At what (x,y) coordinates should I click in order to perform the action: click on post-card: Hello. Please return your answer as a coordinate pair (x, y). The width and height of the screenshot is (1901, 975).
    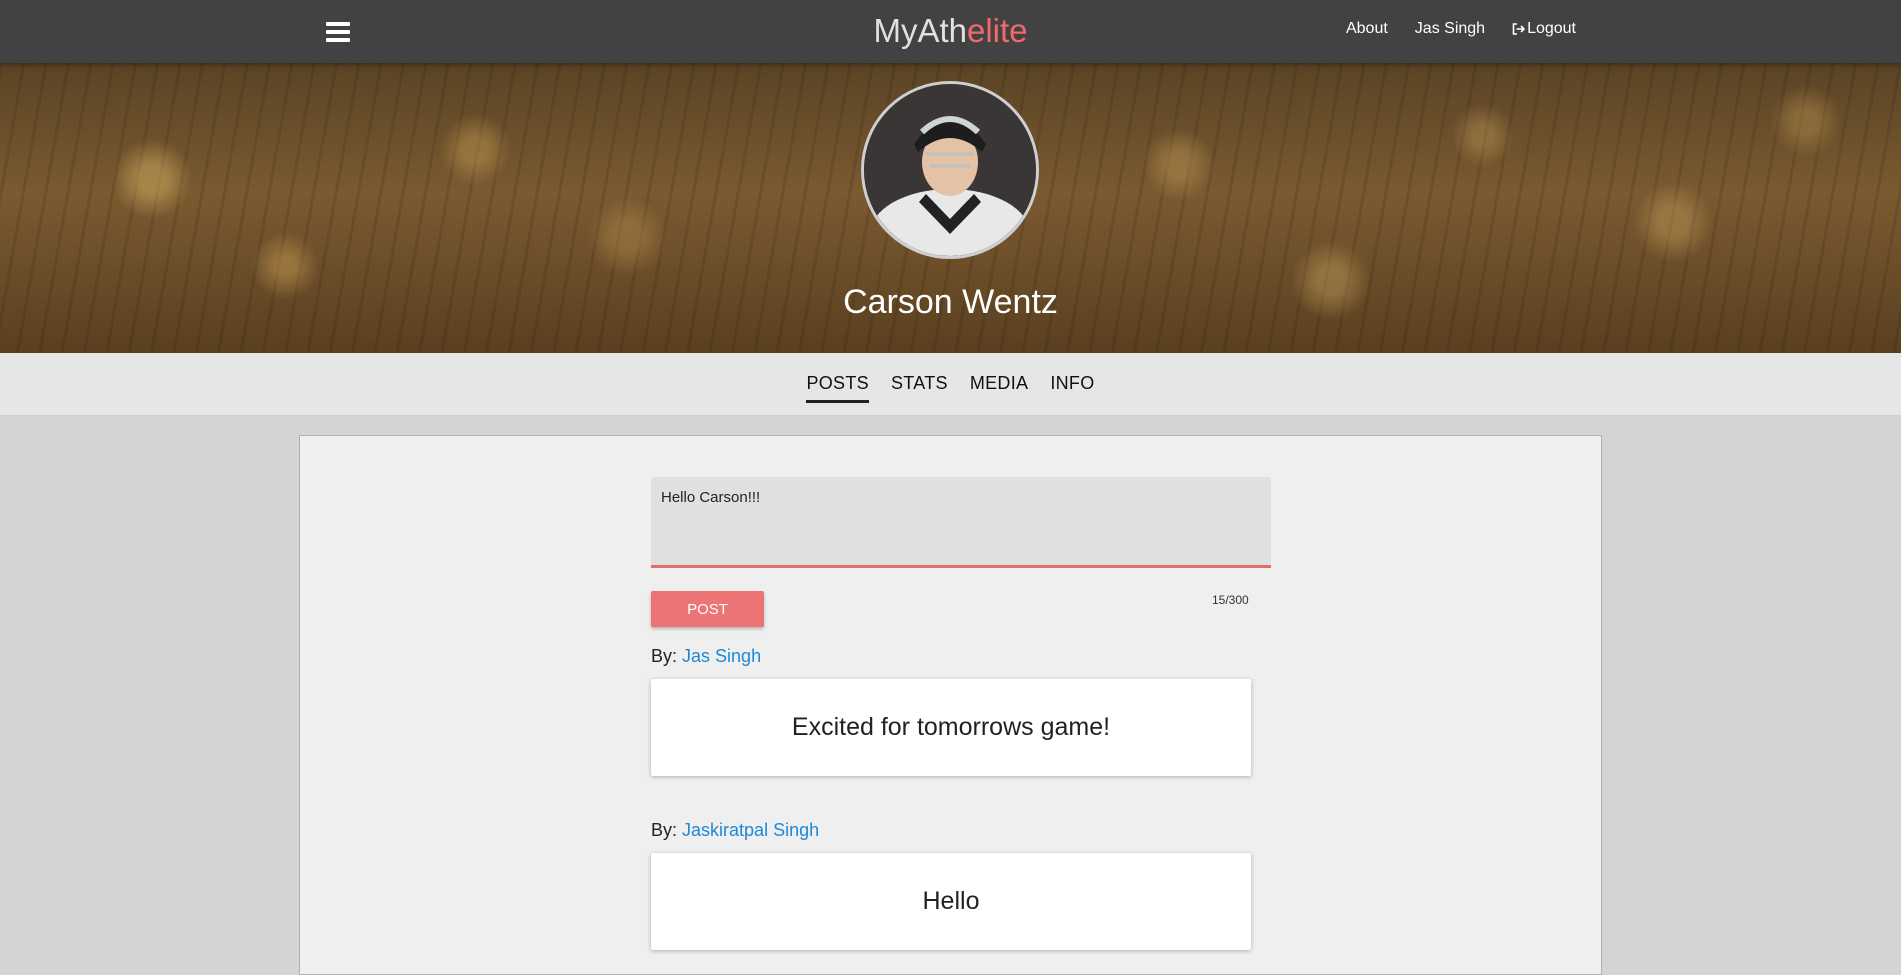
    Looking at the image, I should click on (951, 901).